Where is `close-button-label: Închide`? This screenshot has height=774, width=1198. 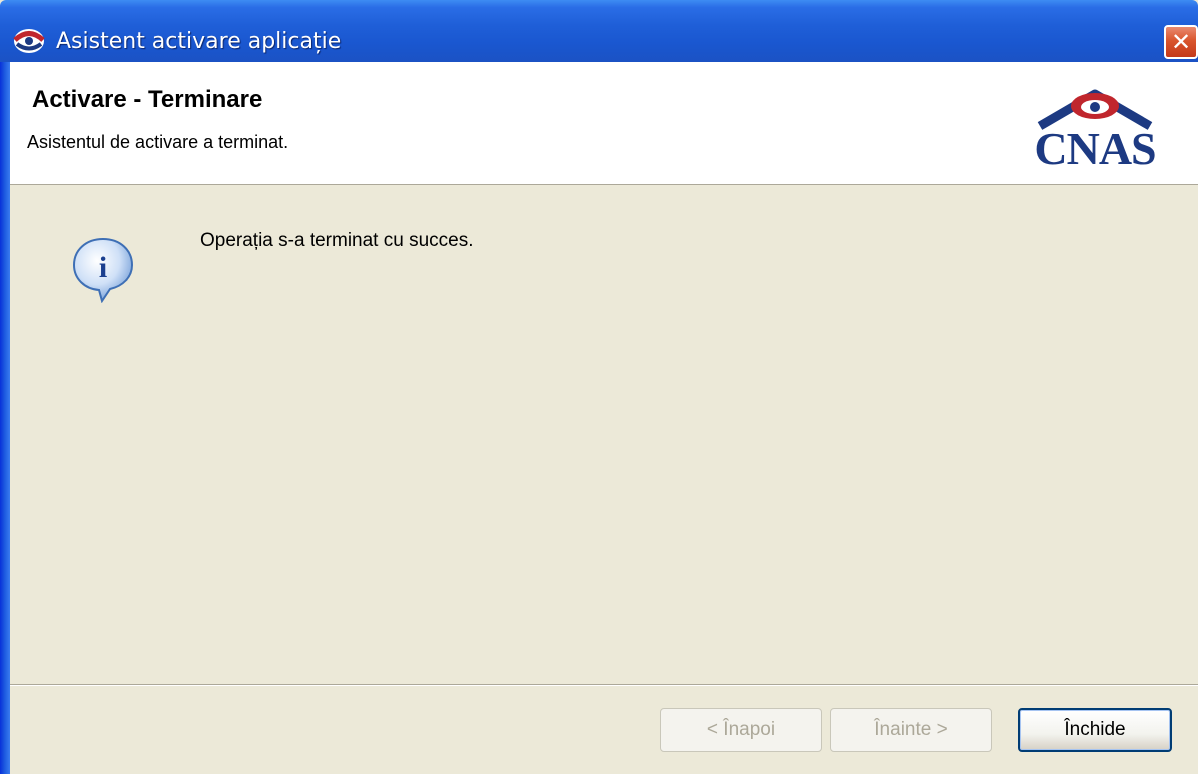 close-button-label: Închide is located at coordinates (1095, 729).